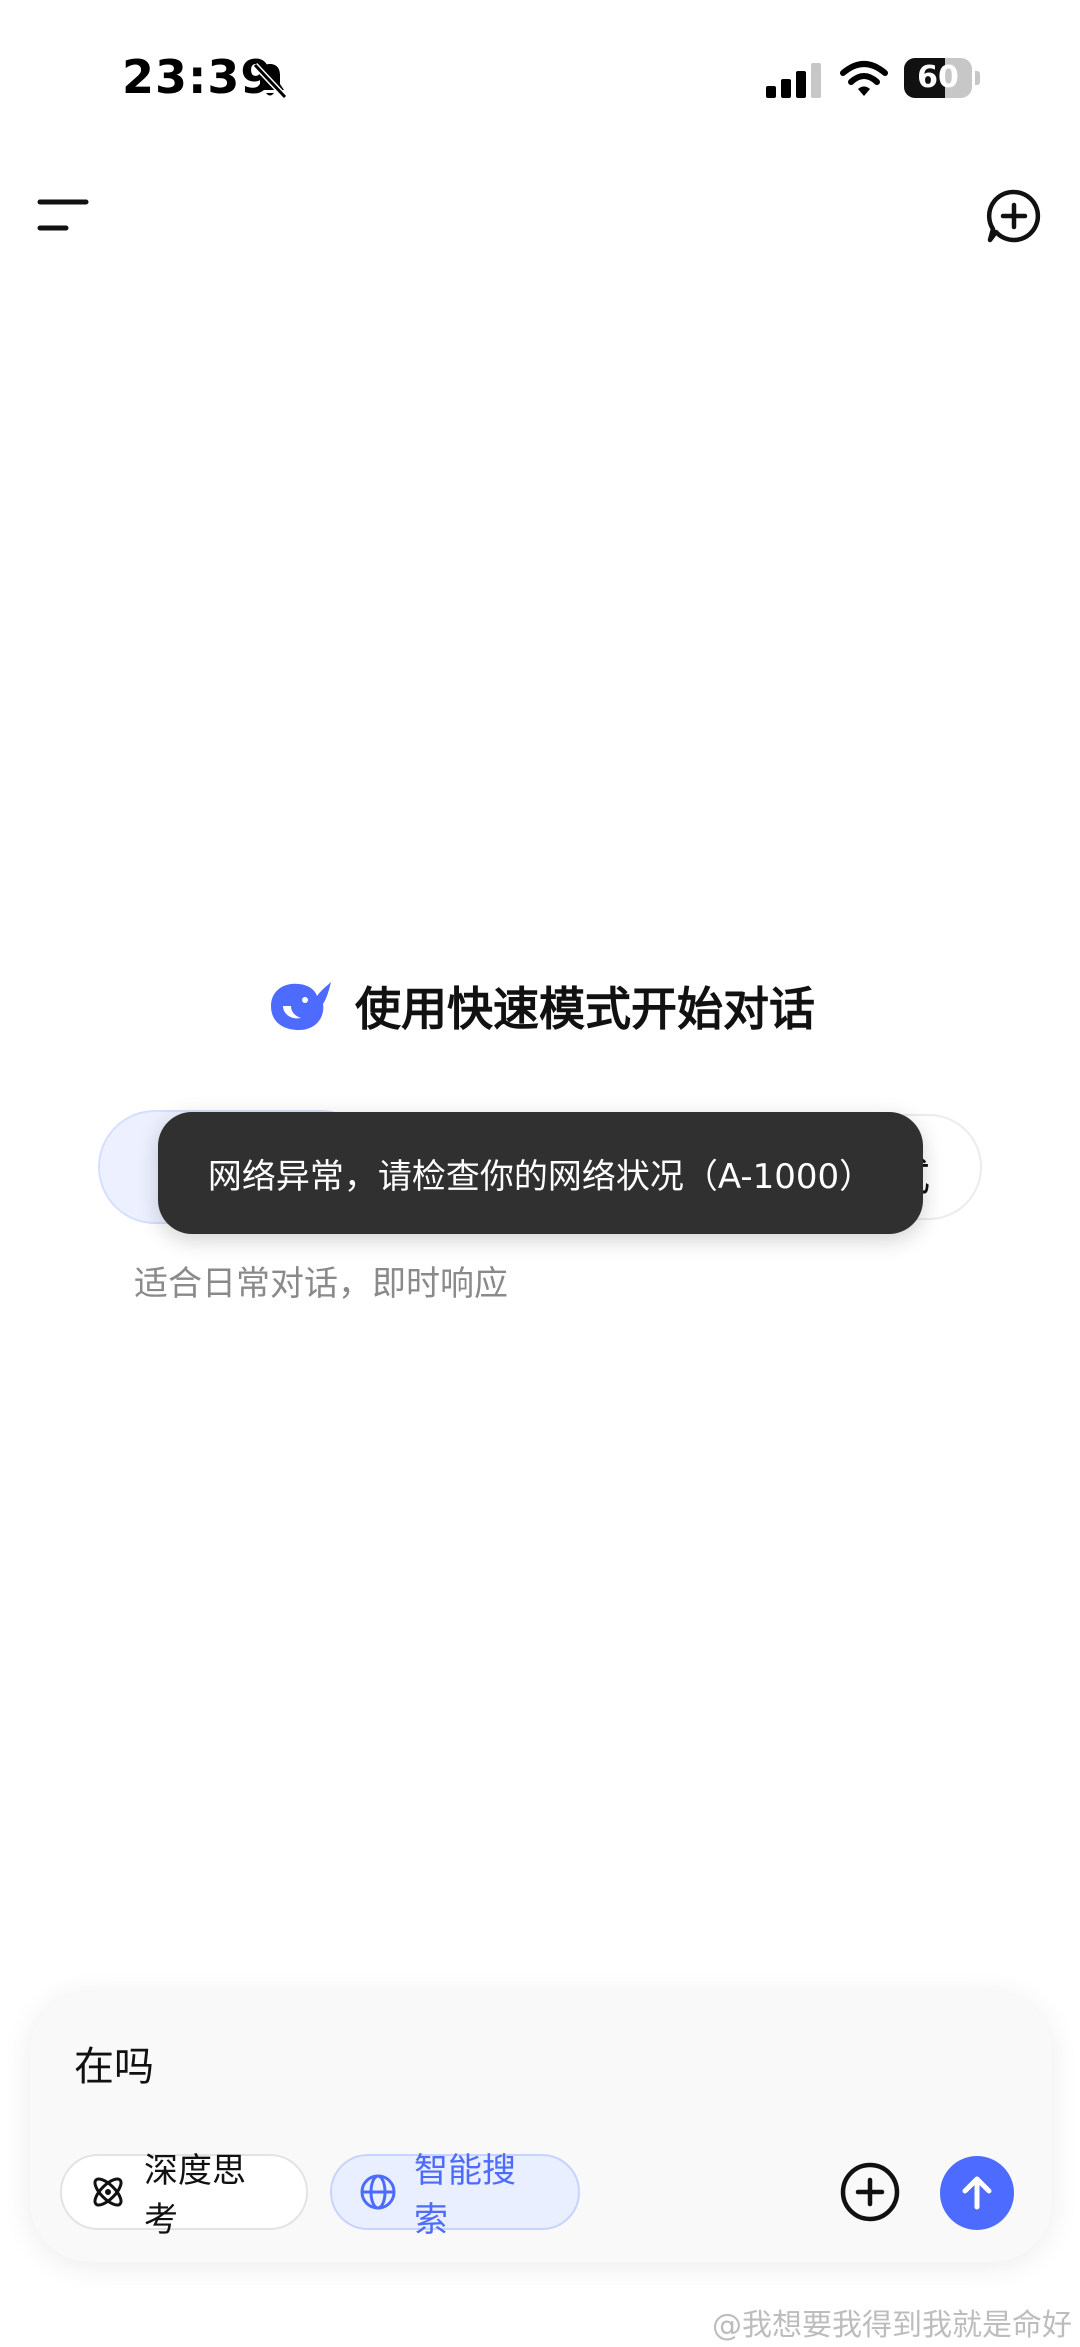 The image size is (1080, 2347). I want to click on watermark: @我想要我得到我就是命好, so click(892, 2322).